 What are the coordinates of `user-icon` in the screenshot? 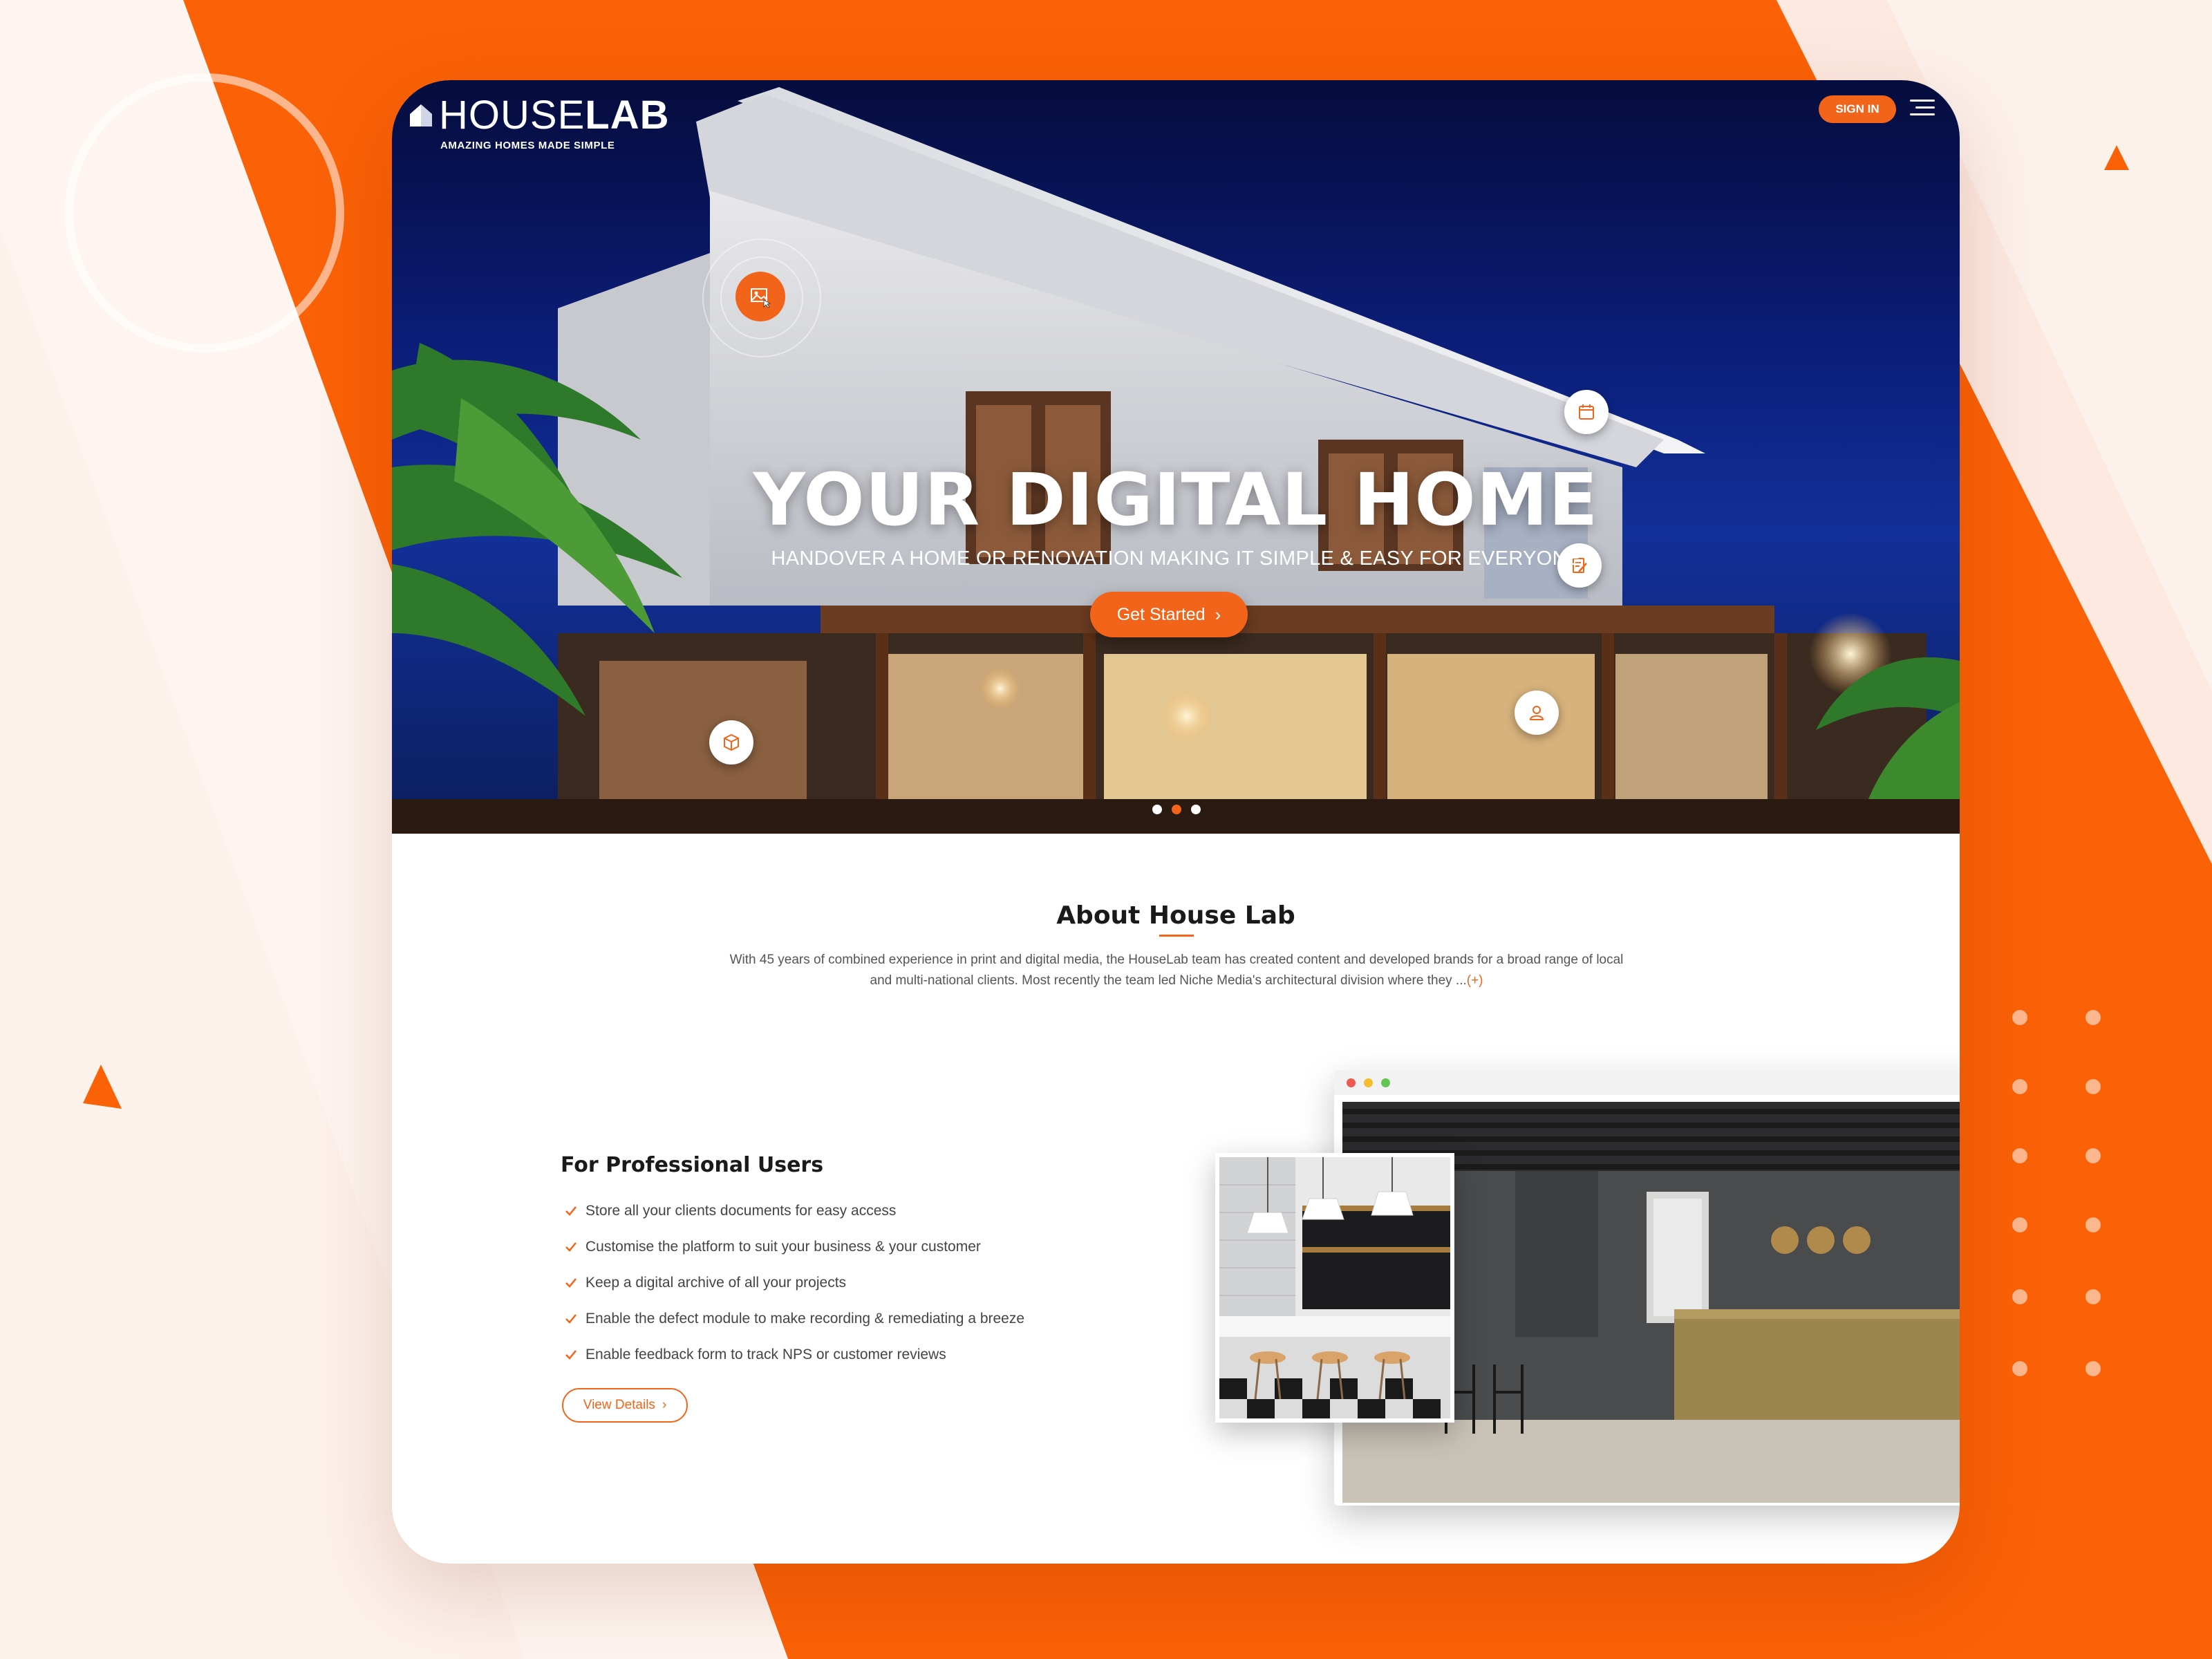 It's located at (1536, 713).